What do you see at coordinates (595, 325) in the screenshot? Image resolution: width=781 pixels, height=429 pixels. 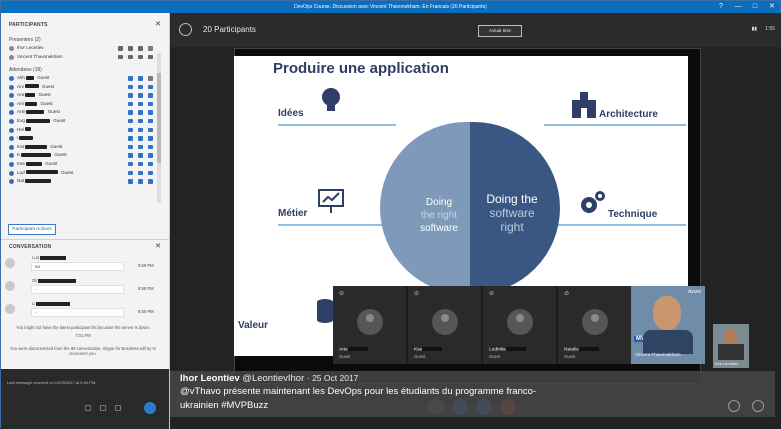 I see `video-tile: ⊘ Natalie Guest` at bounding box center [595, 325].